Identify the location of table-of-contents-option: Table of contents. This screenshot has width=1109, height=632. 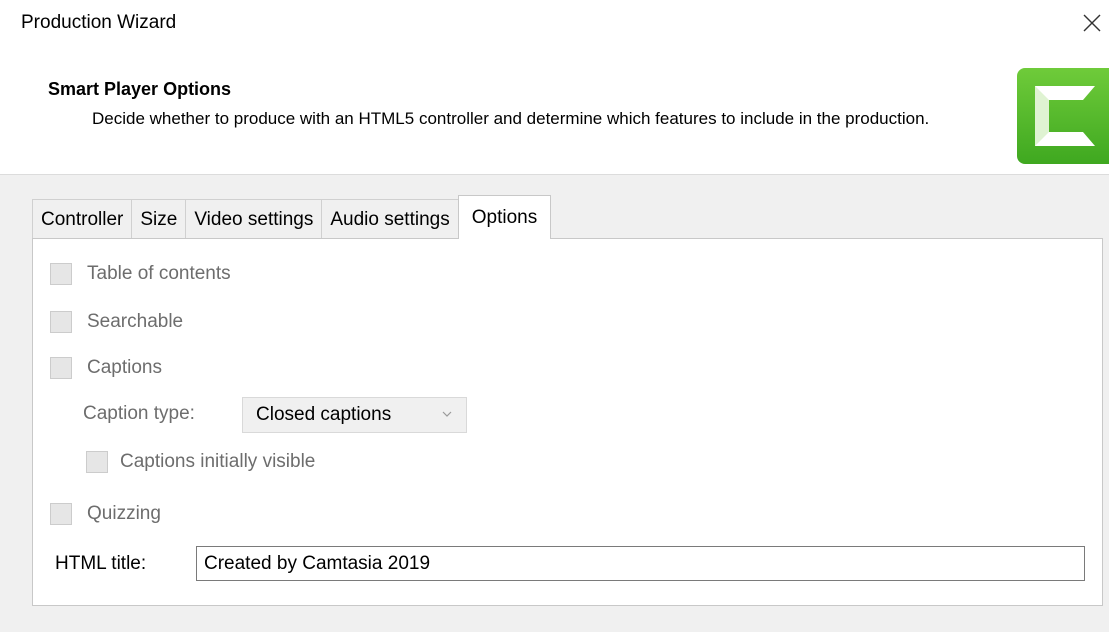
(140, 274).